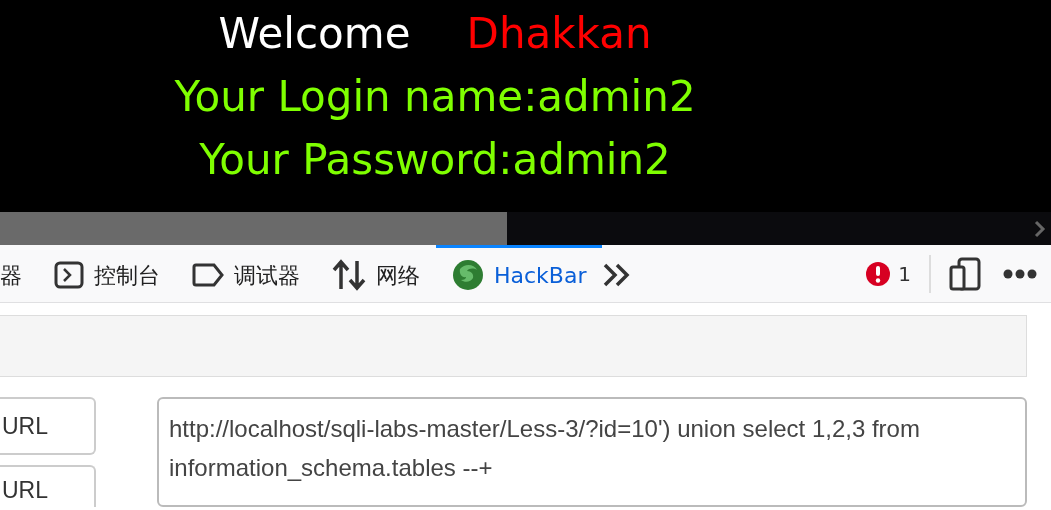  What do you see at coordinates (519, 273) in the screenshot?
I see `devtools-tab: HackBar` at bounding box center [519, 273].